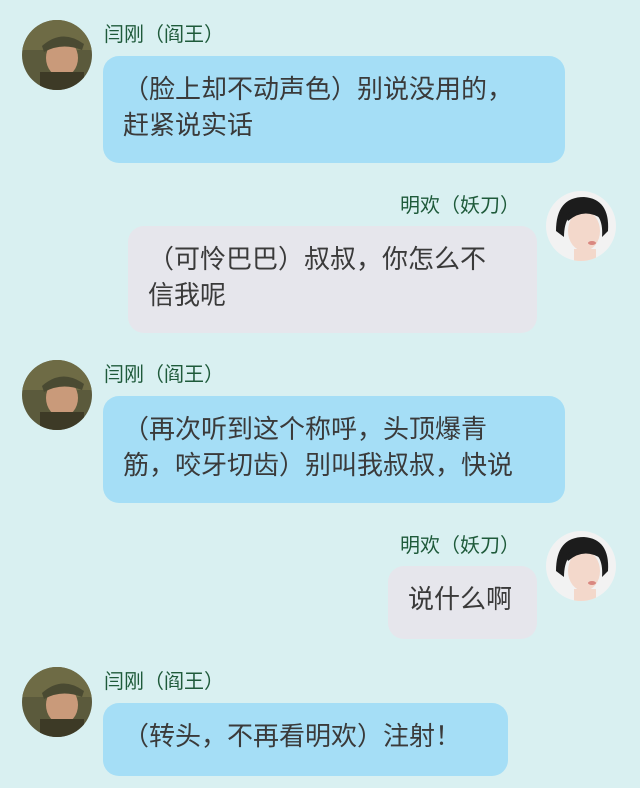 Image resolution: width=640 pixels, height=788 pixels. I want to click on message-line: 赶紧说实话, so click(188, 126).